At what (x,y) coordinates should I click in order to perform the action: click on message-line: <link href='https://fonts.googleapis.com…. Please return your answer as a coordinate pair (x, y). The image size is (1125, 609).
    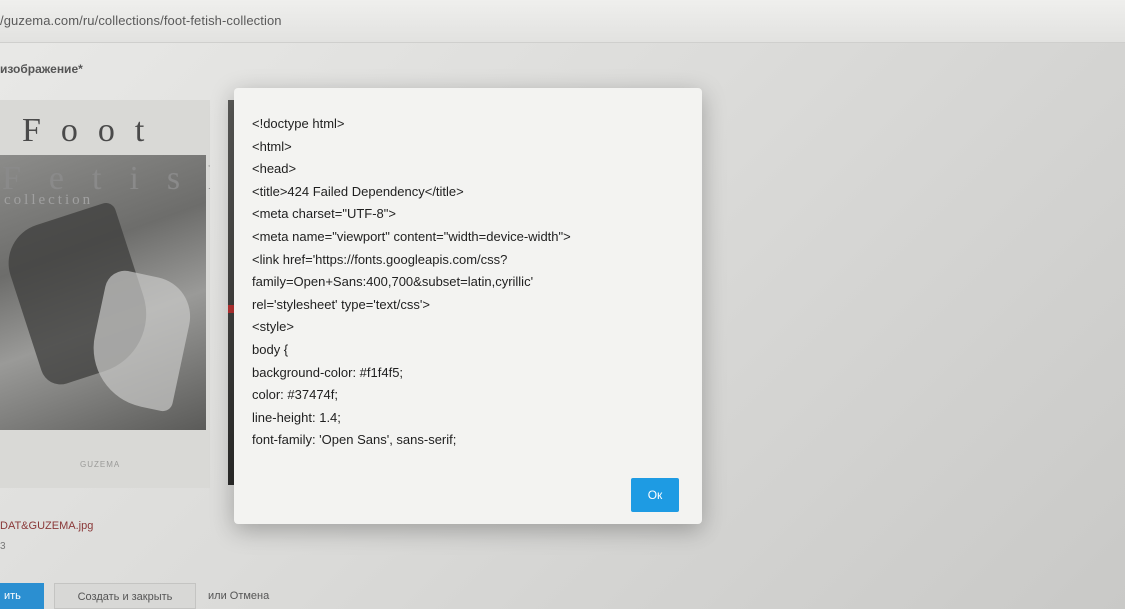
    Looking at the image, I should click on (380, 259).